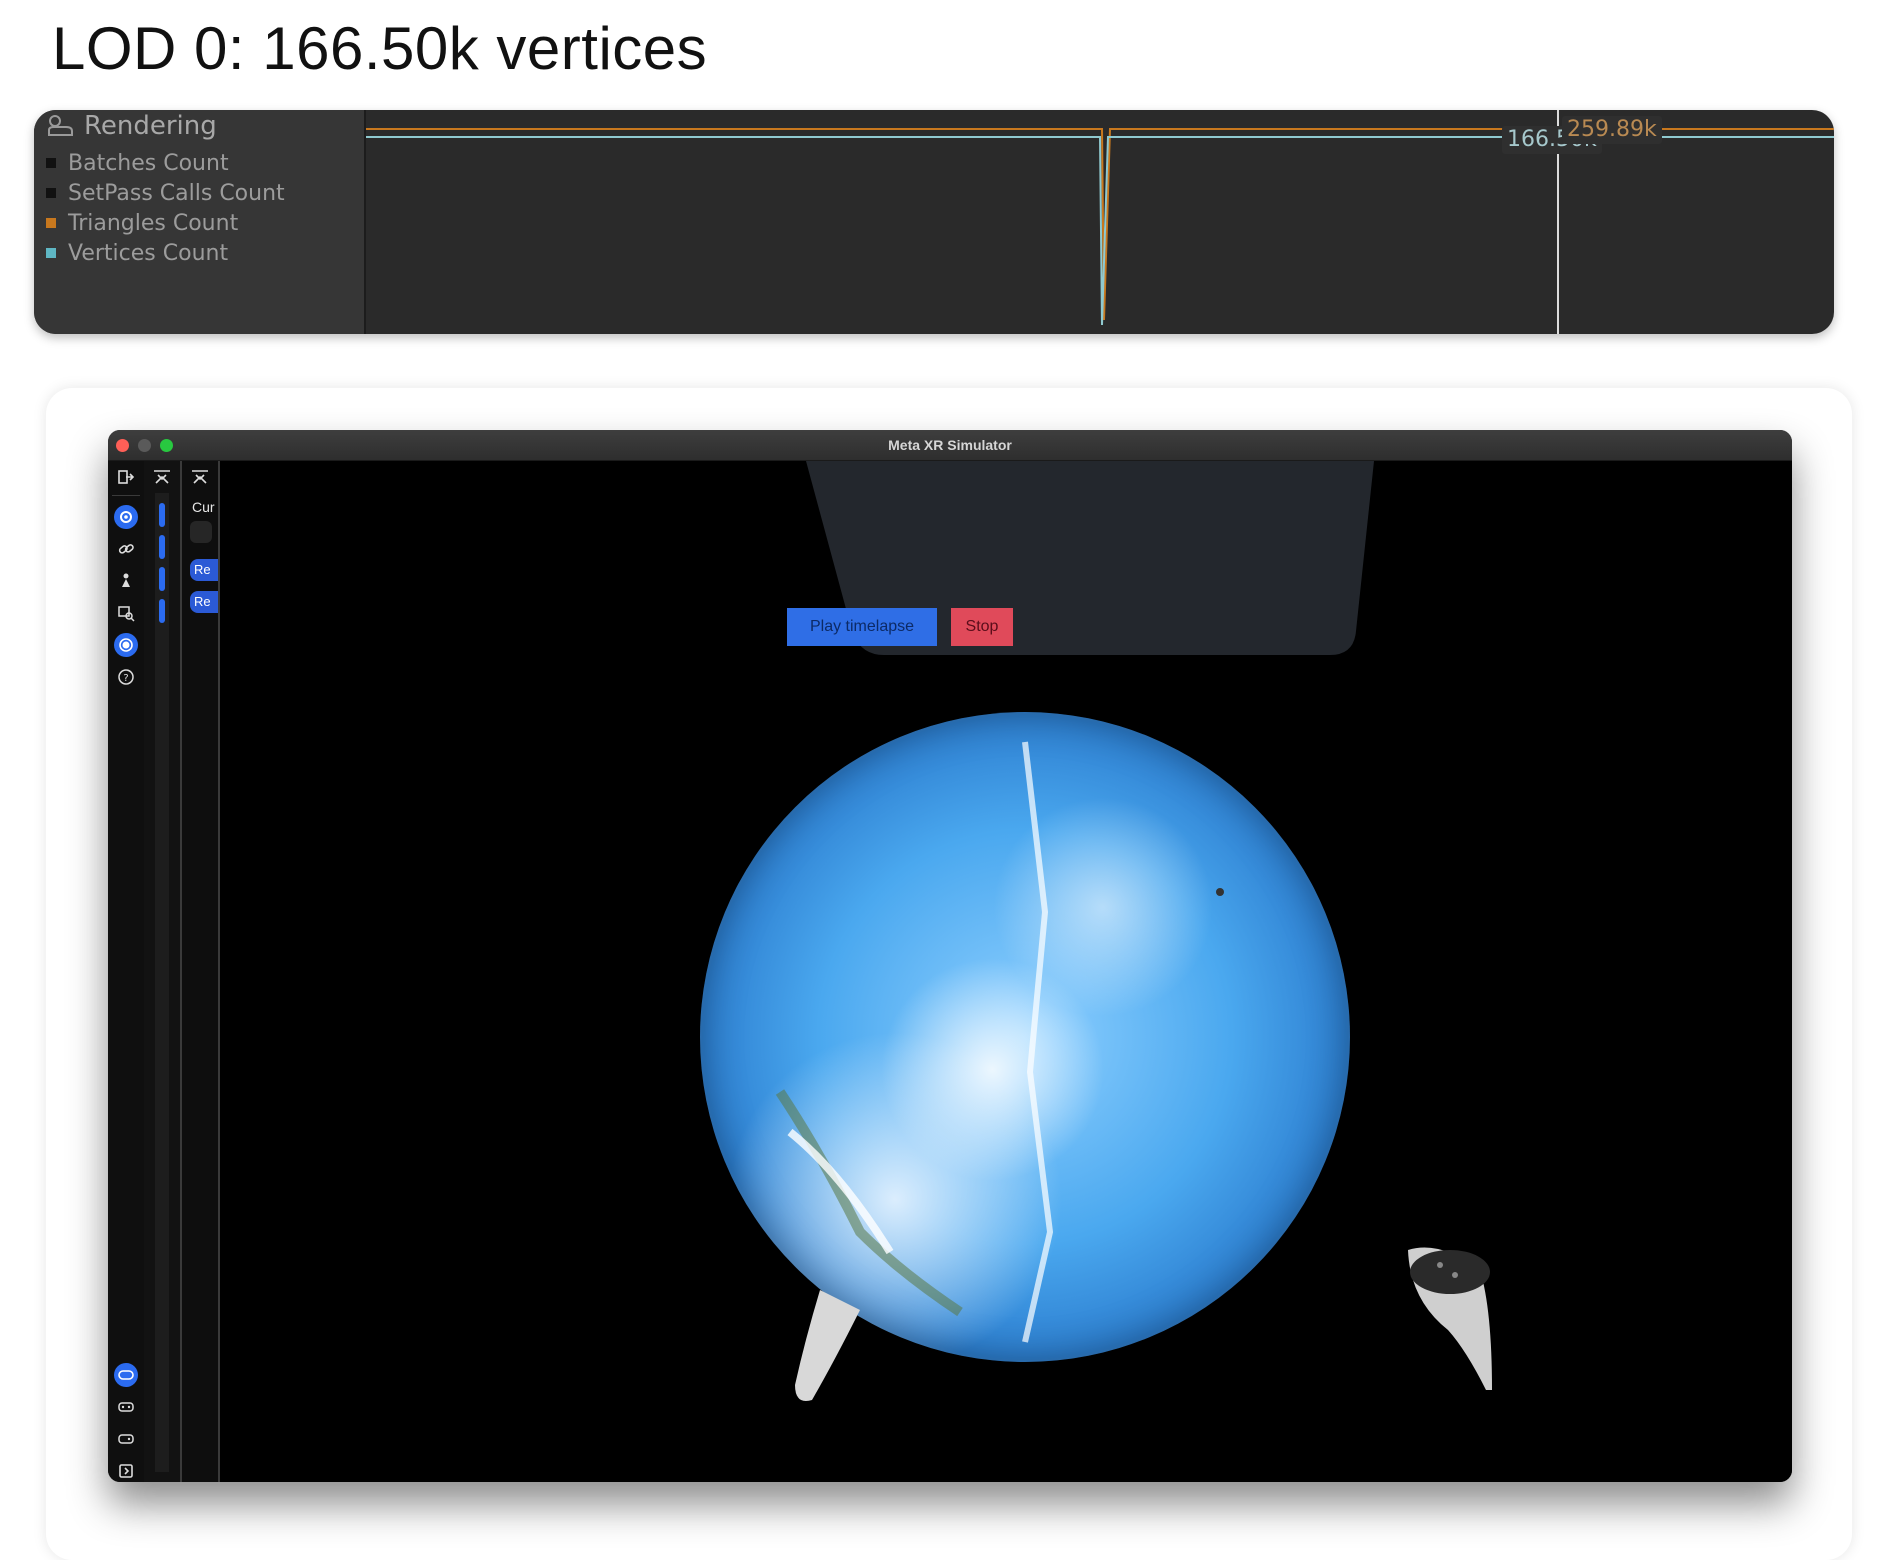 This screenshot has height=1560, width=1880. What do you see at coordinates (999, 1042) in the screenshot?
I see `globe-detail` at bounding box center [999, 1042].